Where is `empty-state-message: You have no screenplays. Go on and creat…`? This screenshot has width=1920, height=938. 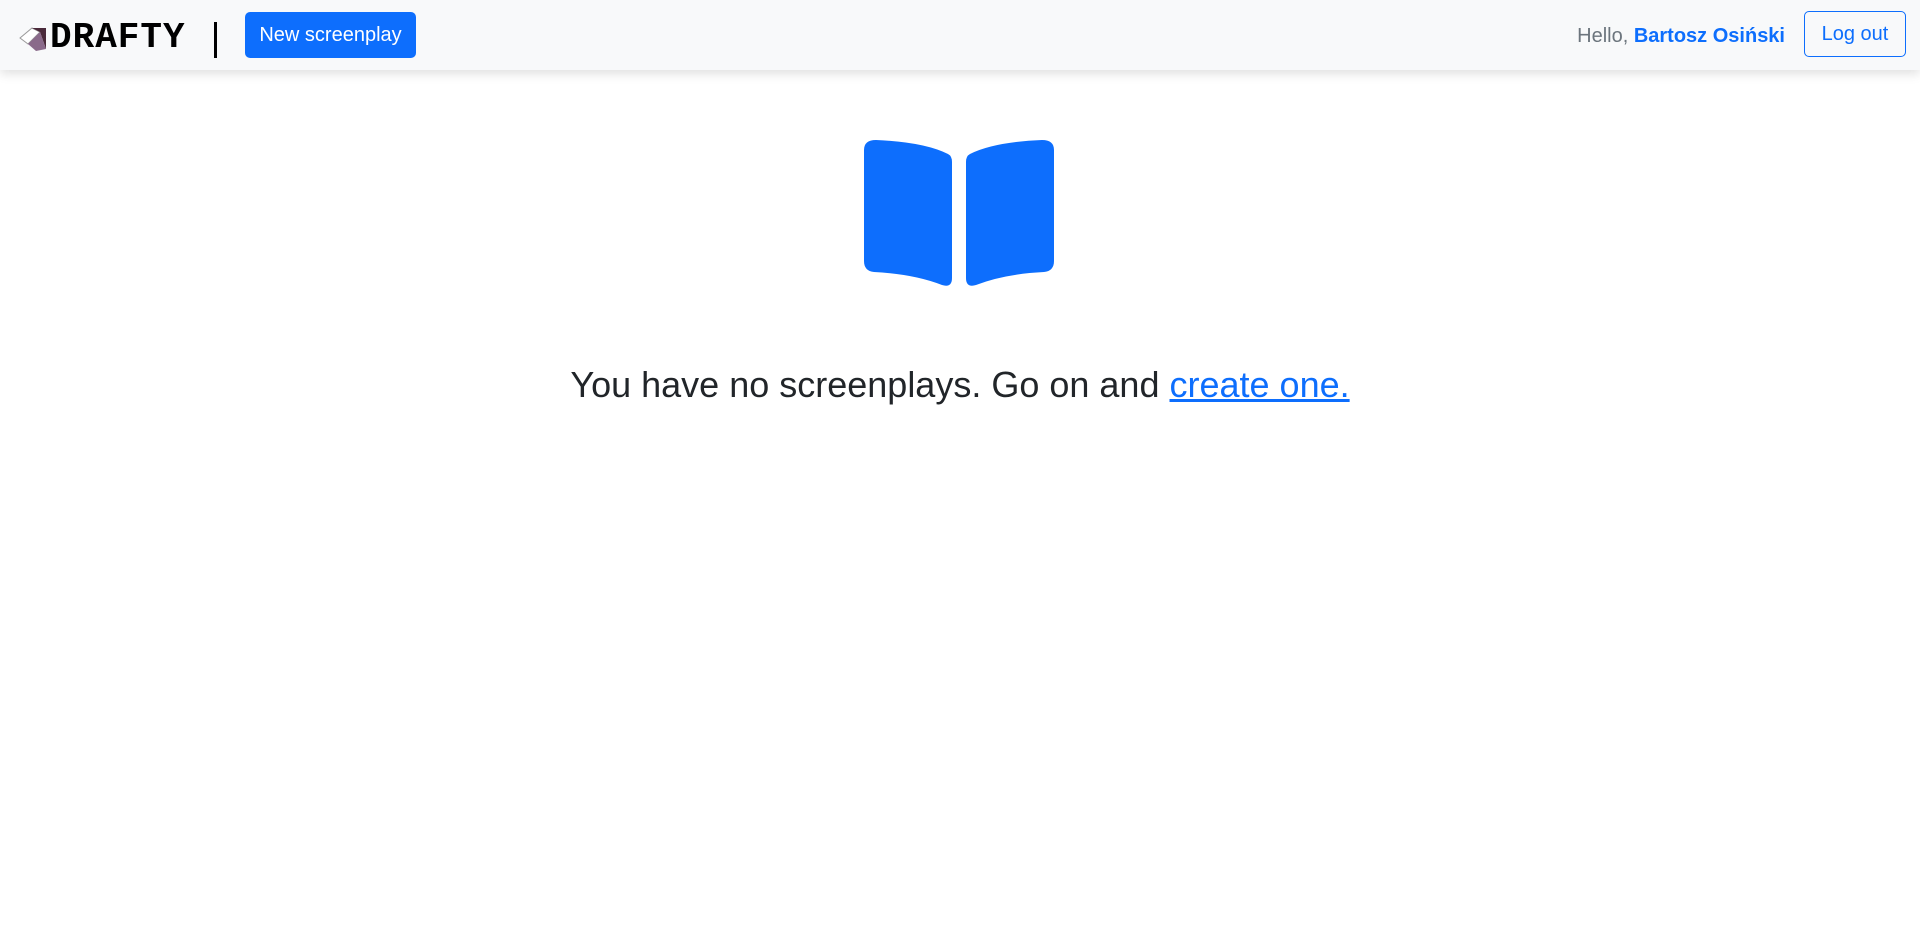
empty-state-message: You have no screenplays. Go on and creat… is located at coordinates (960, 385).